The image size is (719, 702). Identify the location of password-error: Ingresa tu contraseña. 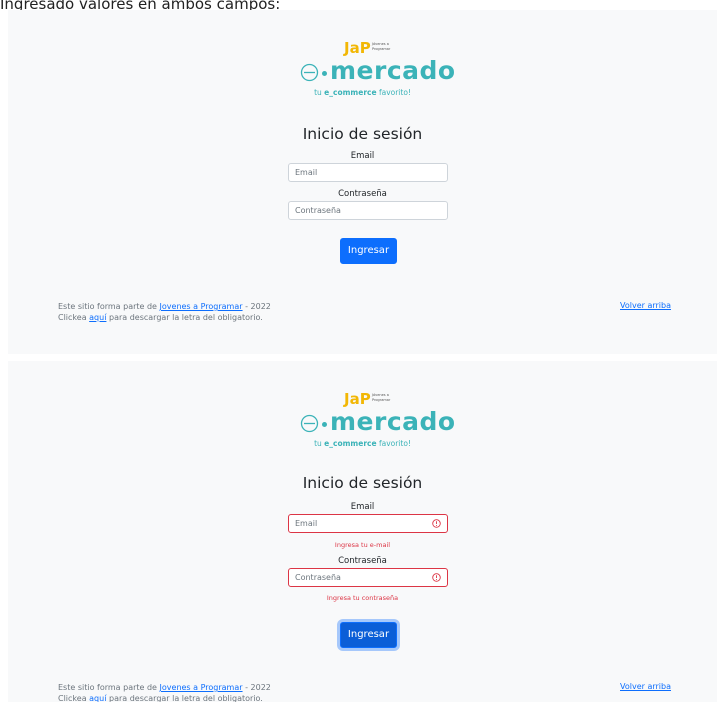
(362, 598).